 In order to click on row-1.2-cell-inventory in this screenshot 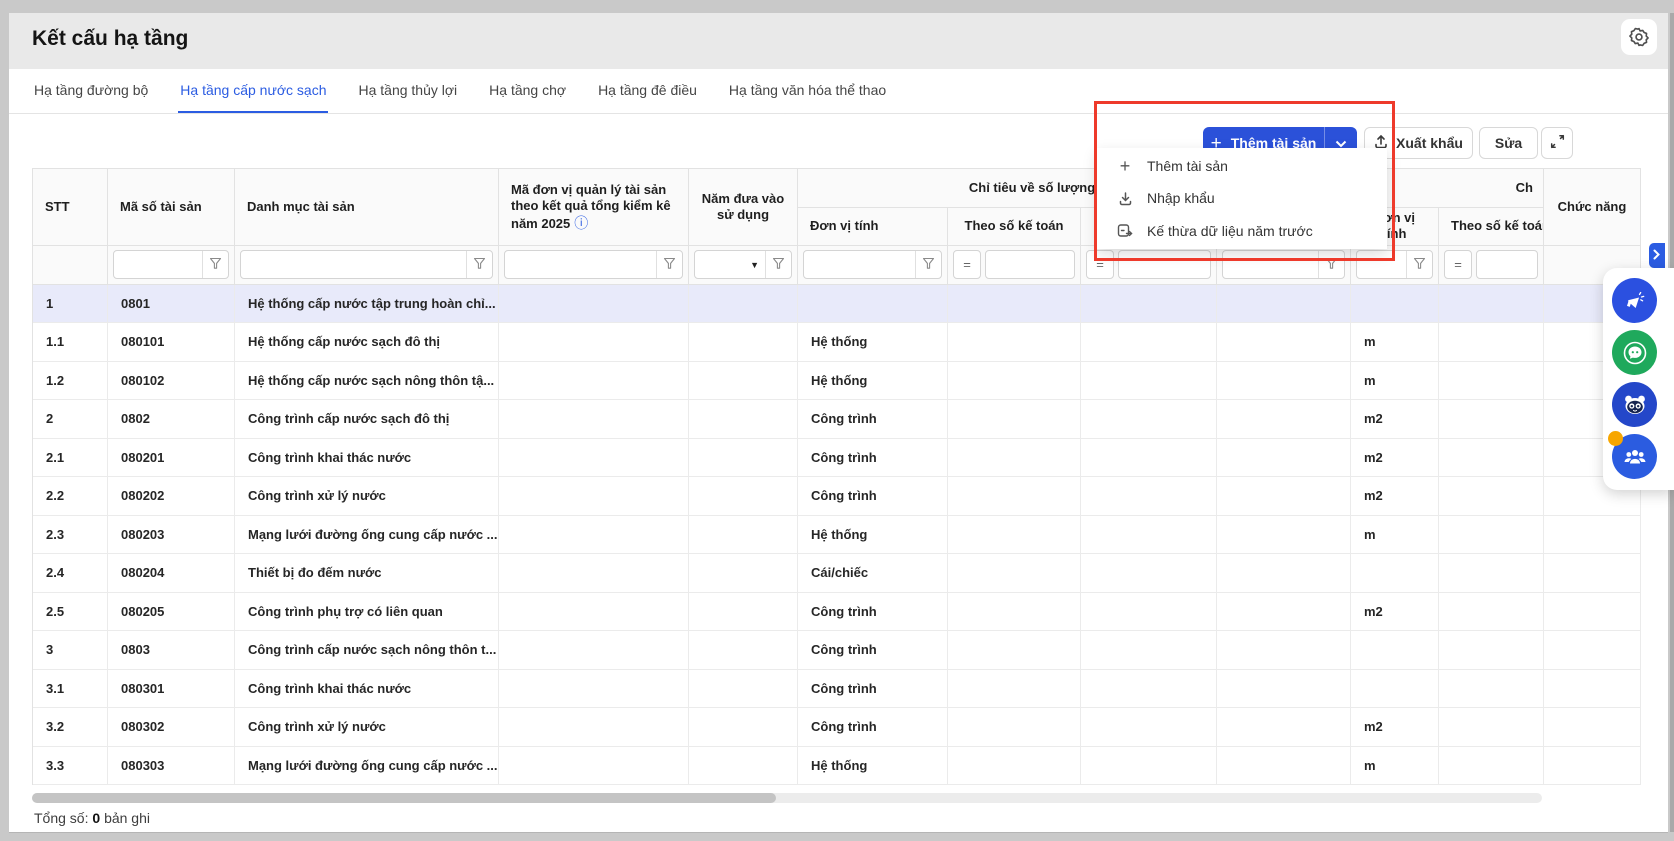, I will do `click(1149, 380)`.